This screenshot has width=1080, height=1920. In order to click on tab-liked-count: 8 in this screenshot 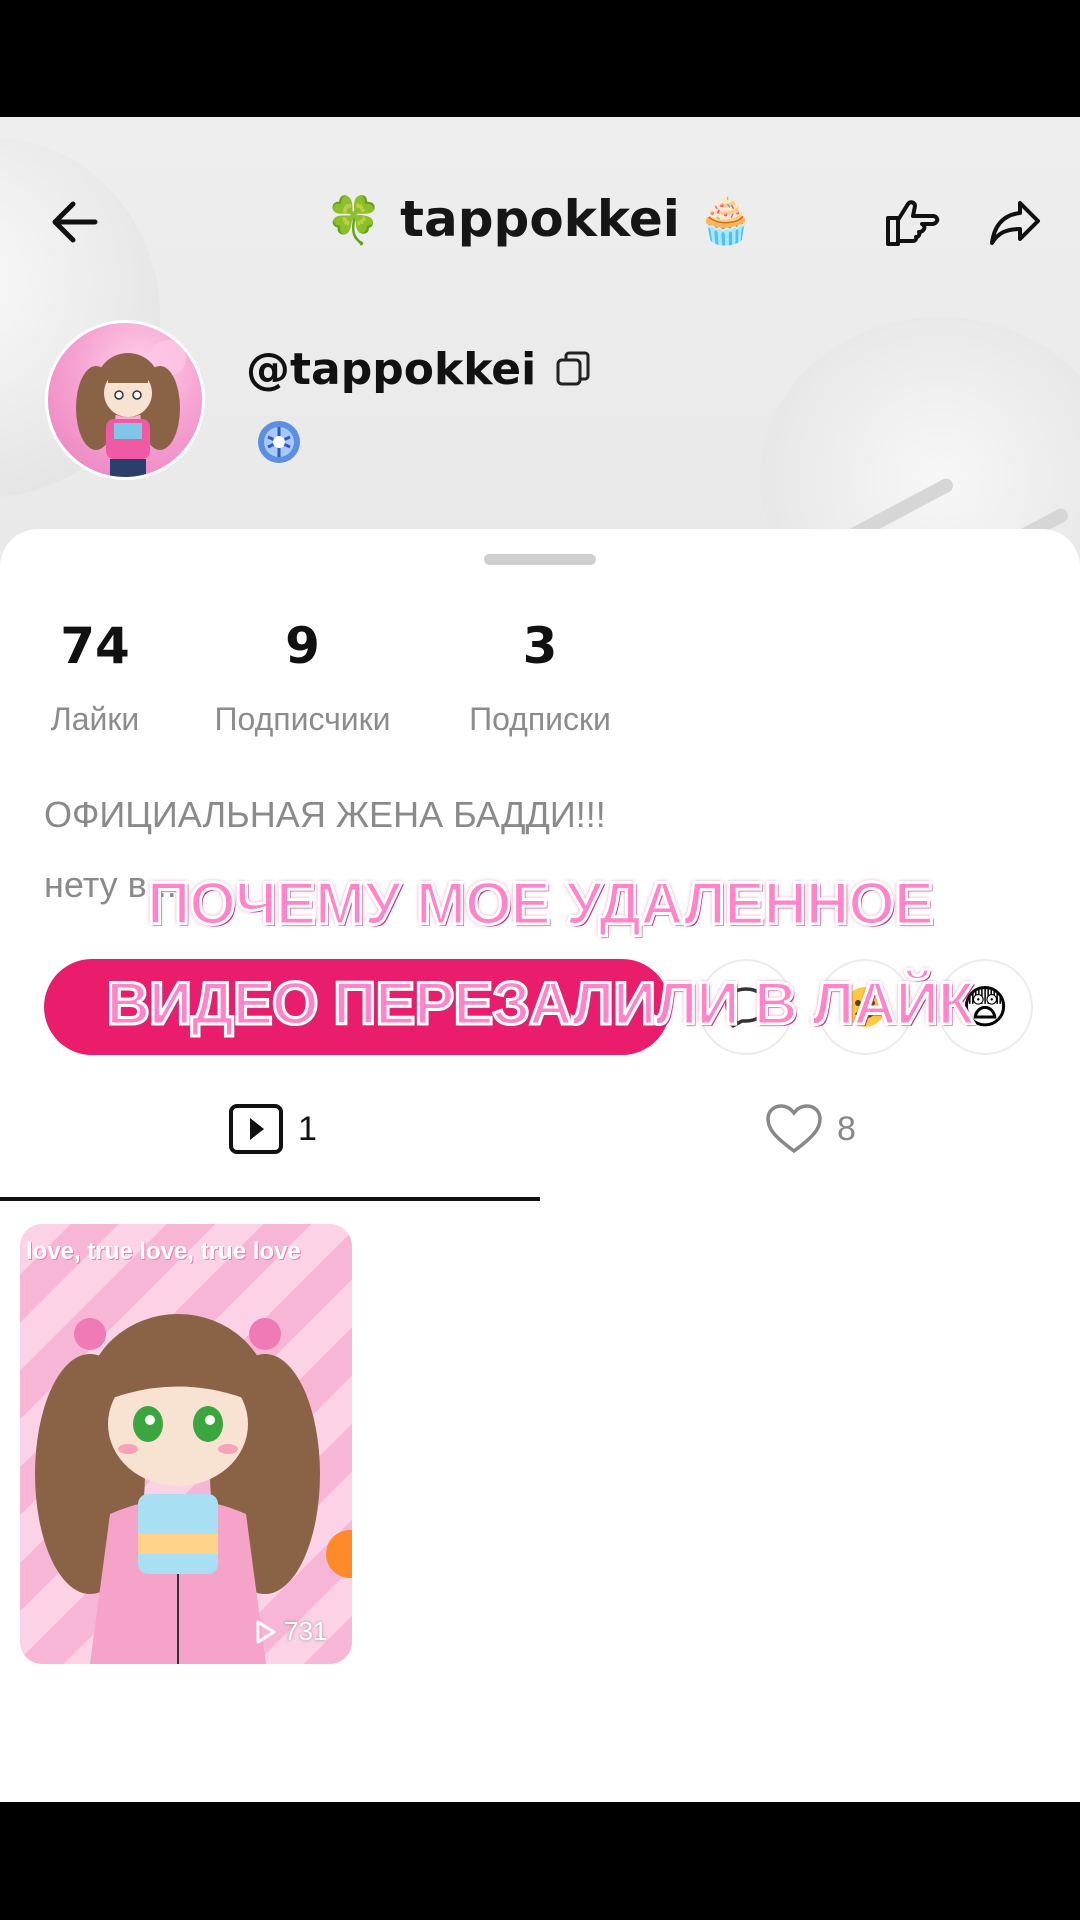, I will do `click(846, 1128)`.